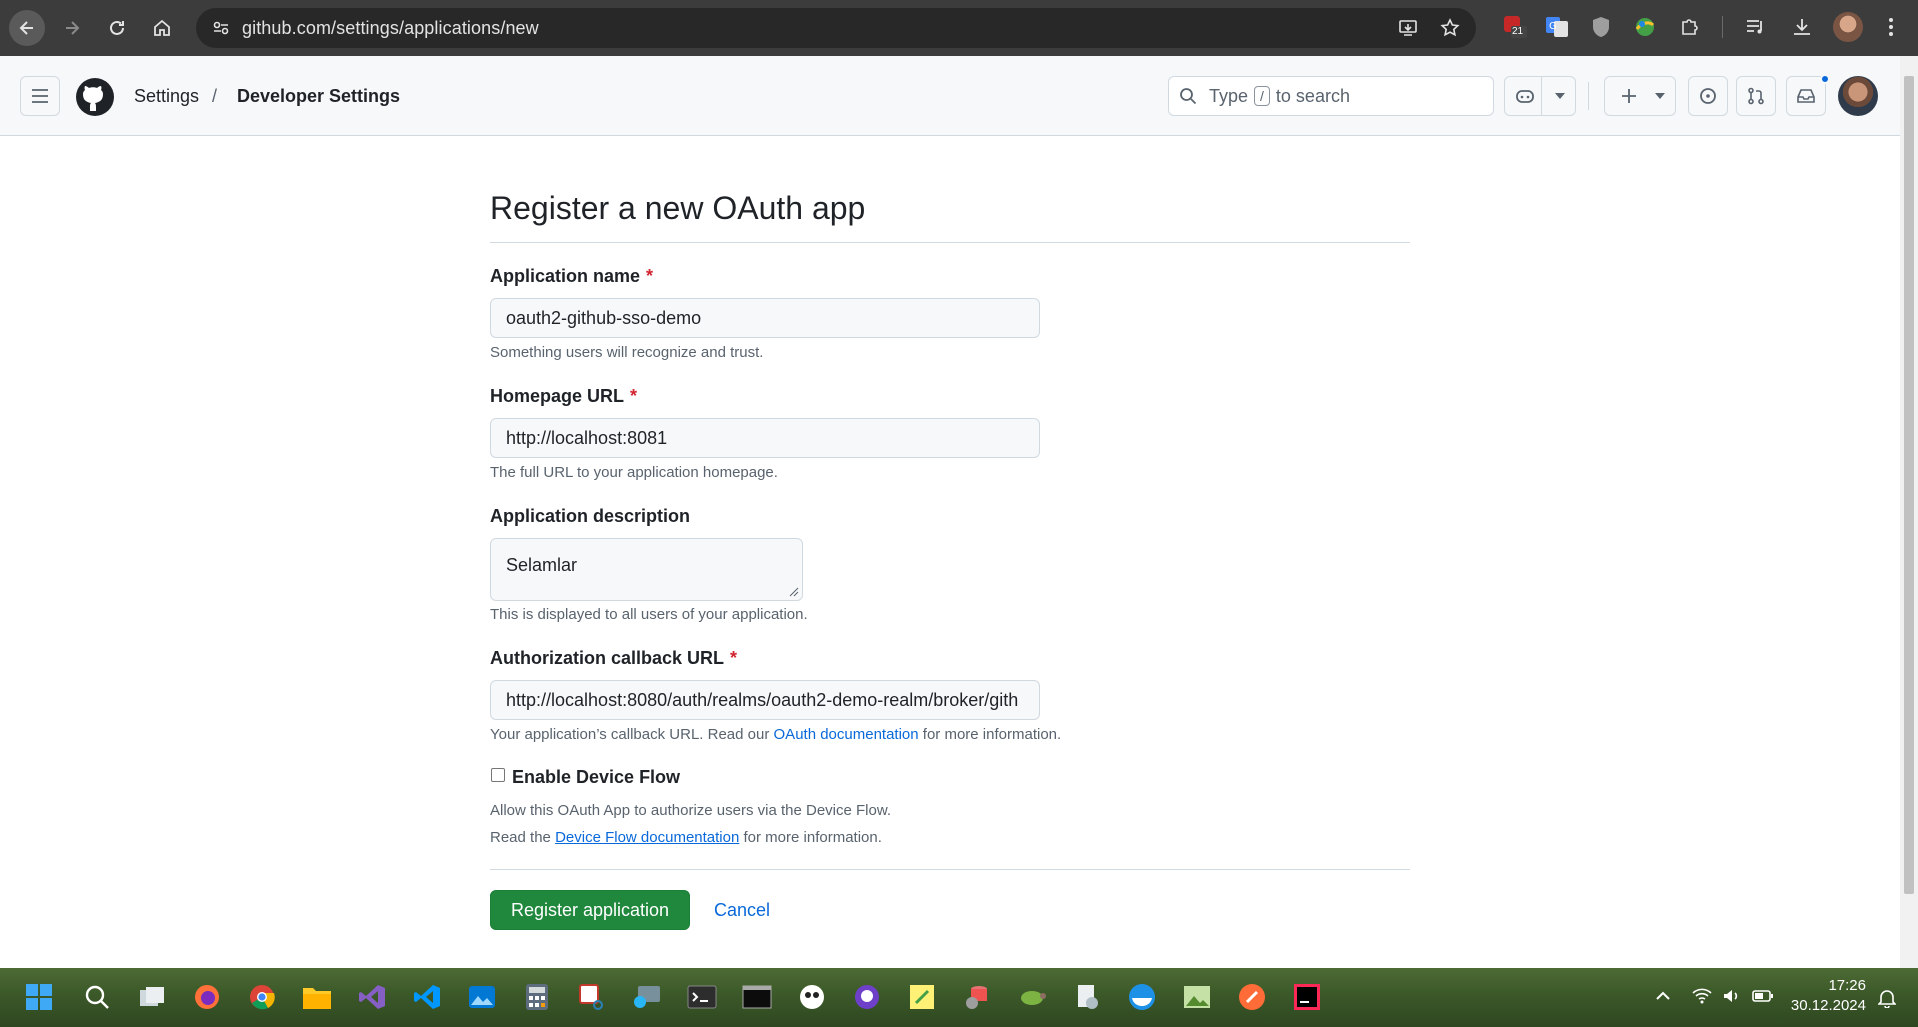  Describe the element at coordinates (812, 837) in the screenshot. I see `device-flow-note-suffix: for more information.` at that location.